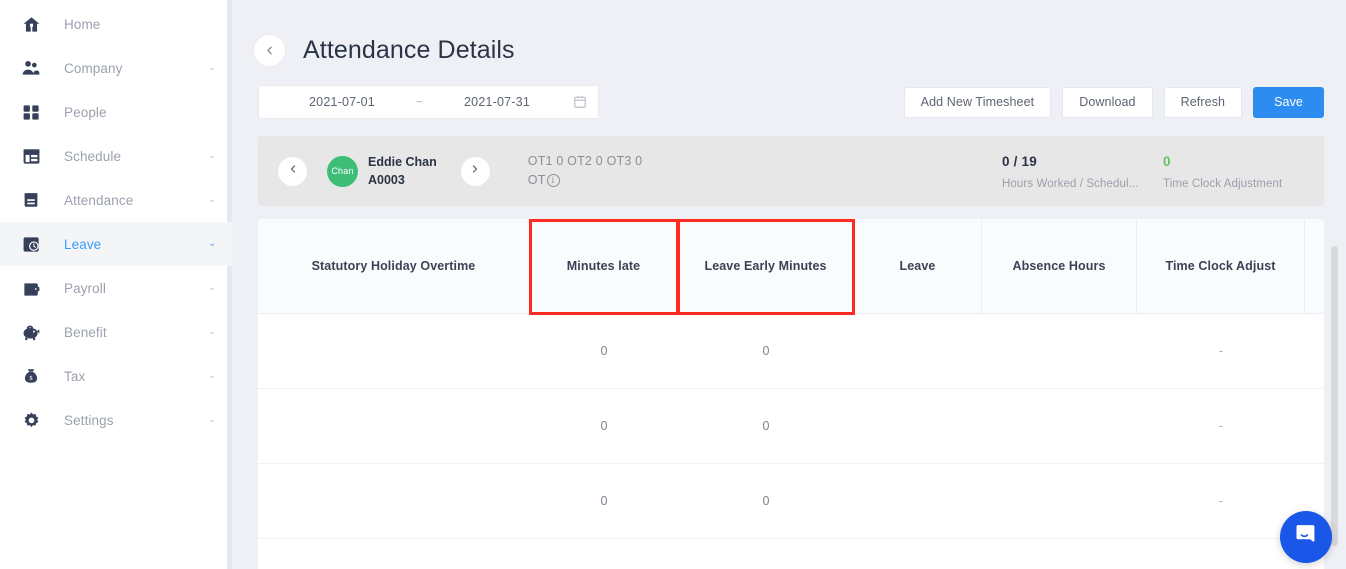  I want to click on sidebar-item-schedule: Schedule ⌄, so click(116, 156).